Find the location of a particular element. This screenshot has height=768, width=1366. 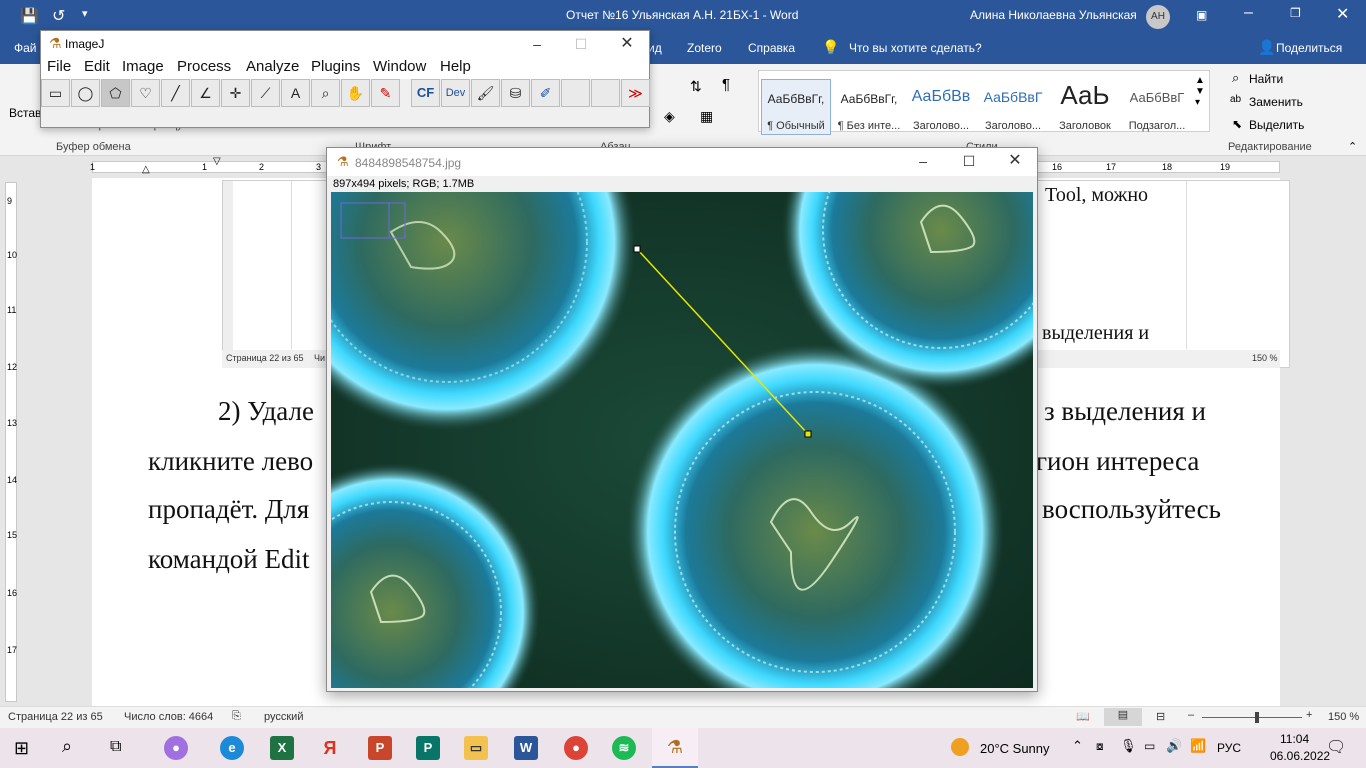

publisher-icon: P is located at coordinates (428, 748).